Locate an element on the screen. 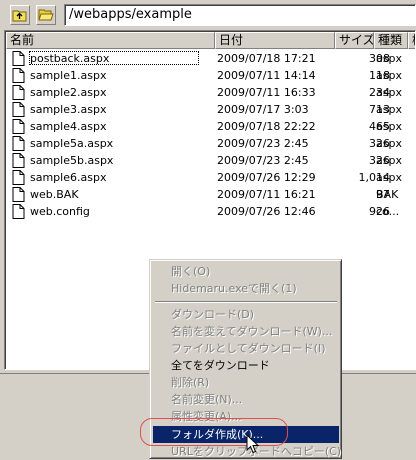 This screenshot has height=460, width=416. table-row: sample4.aspx 2009/07/18 22:22 465 aspx is located at coordinates (210, 126).